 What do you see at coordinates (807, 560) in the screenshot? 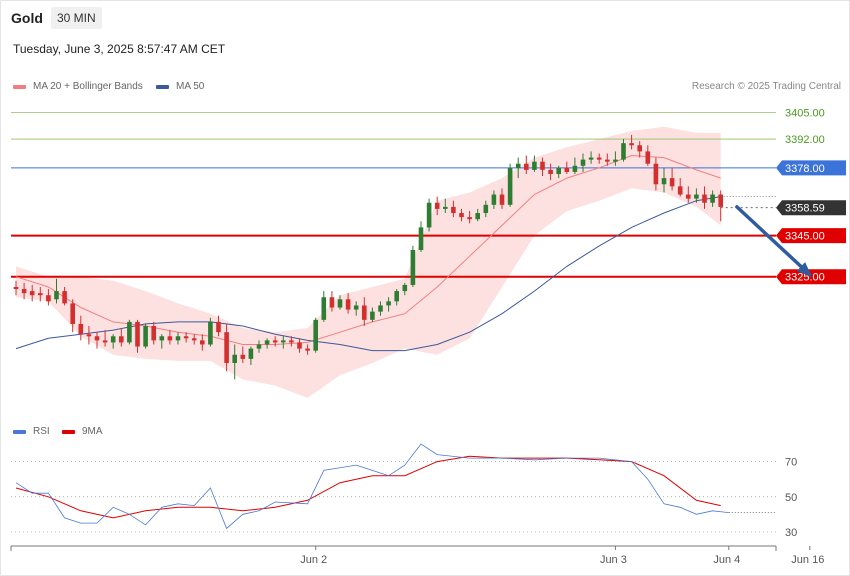
I see `x-tick-label: Jun 16` at bounding box center [807, 560].